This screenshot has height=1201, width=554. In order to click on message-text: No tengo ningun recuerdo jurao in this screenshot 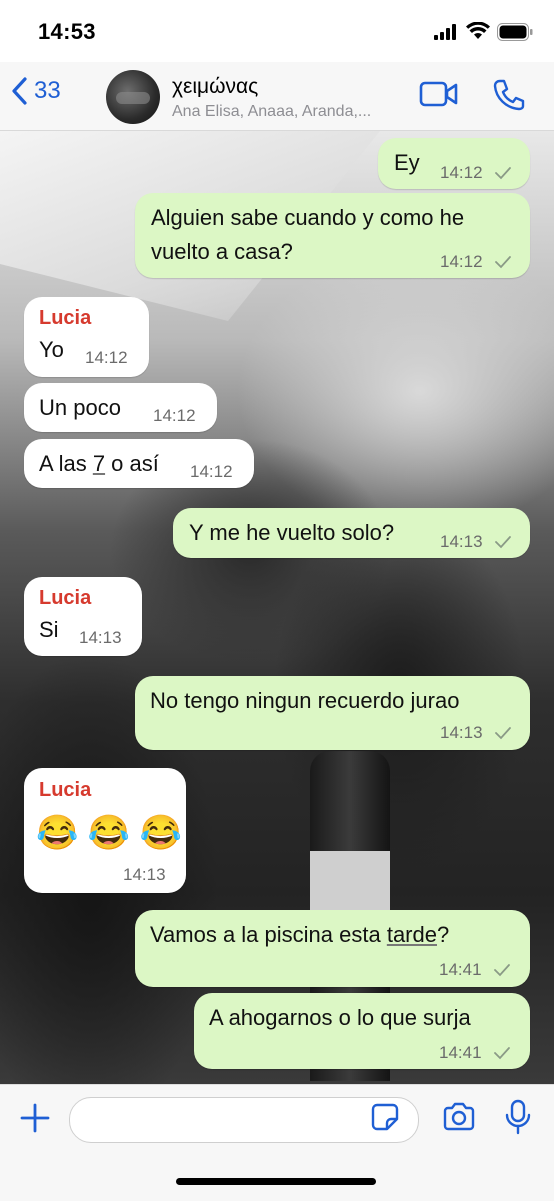, I will do `click(305, 700)`.